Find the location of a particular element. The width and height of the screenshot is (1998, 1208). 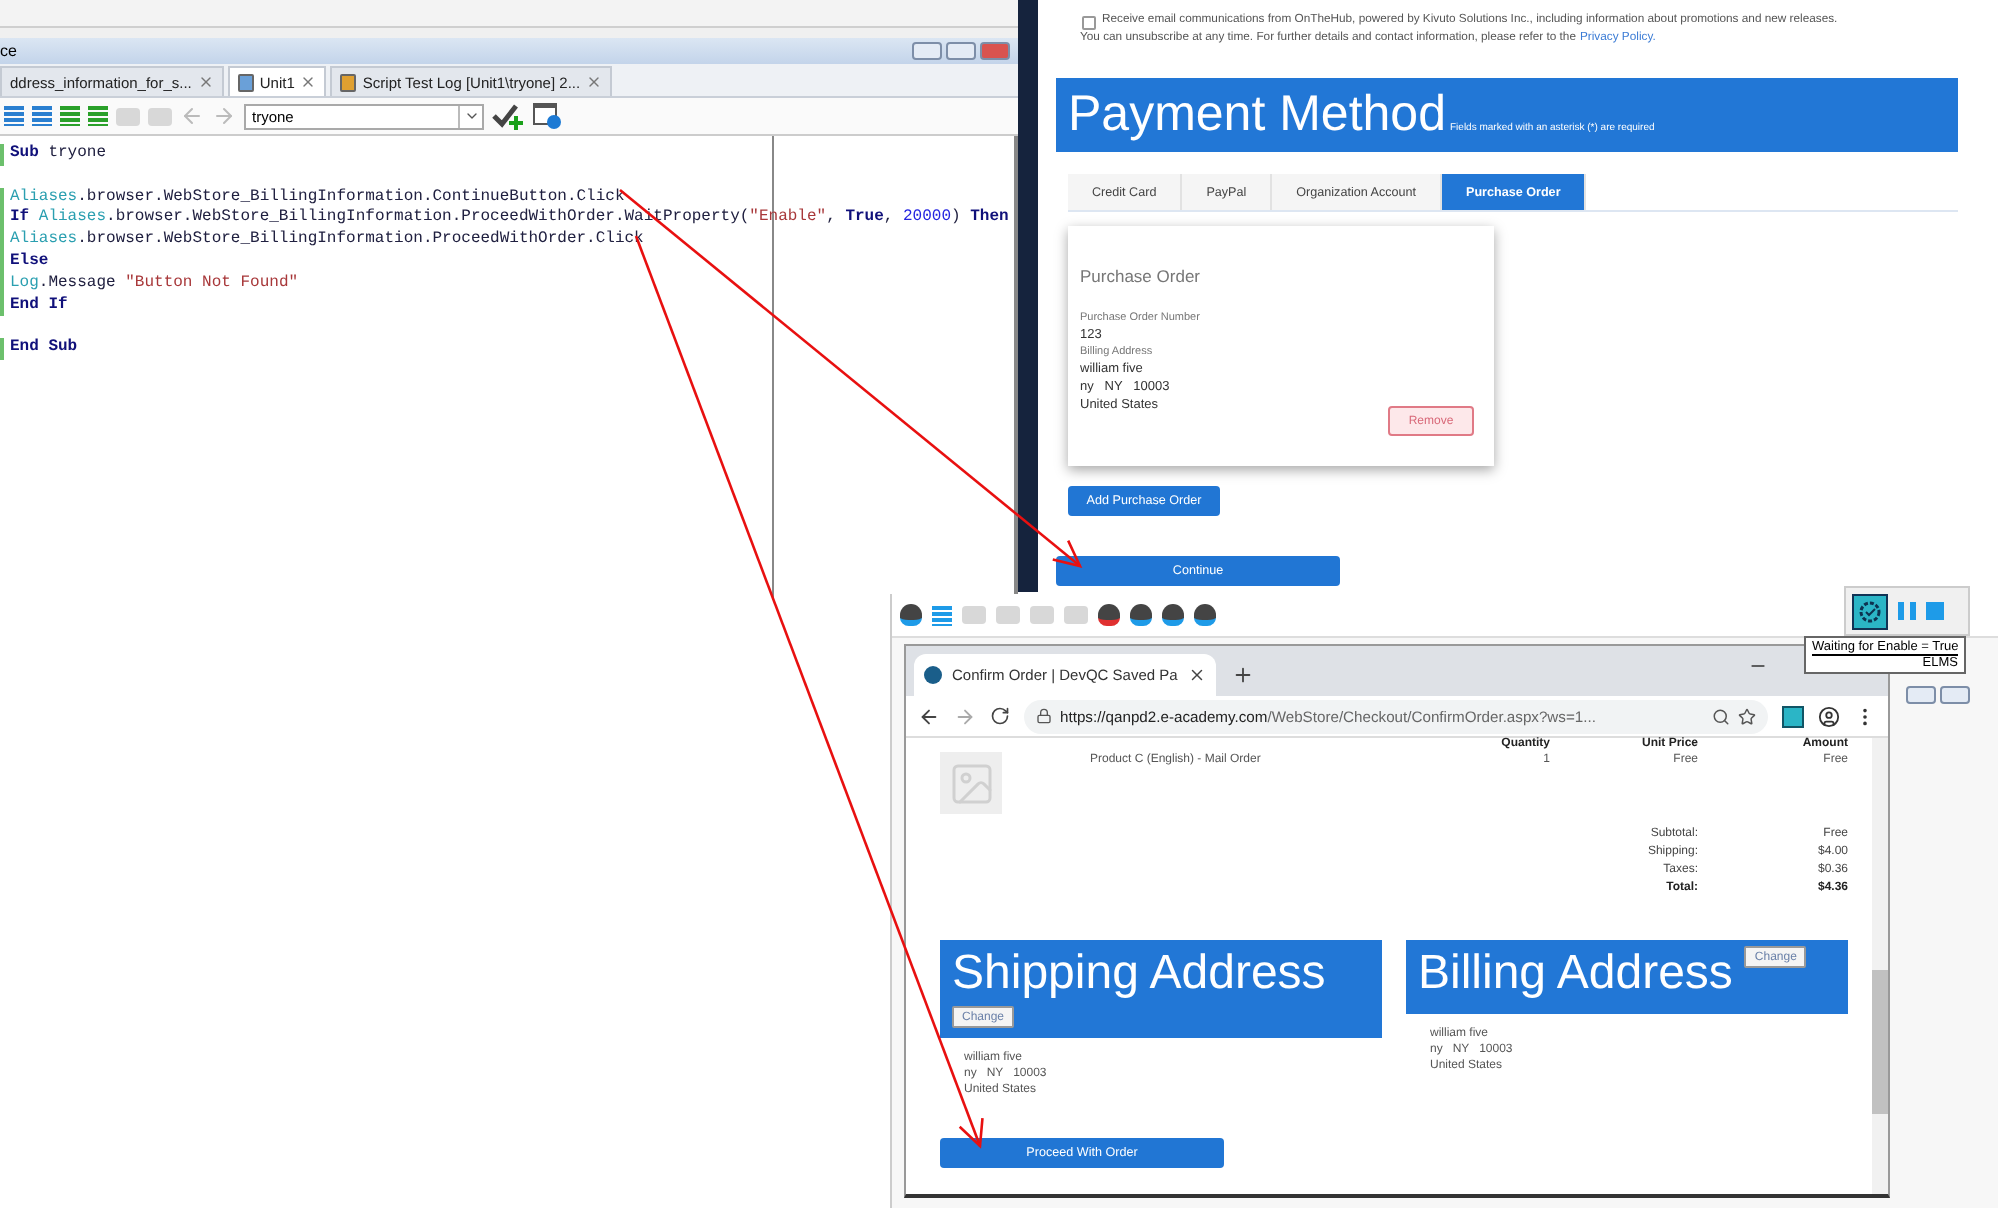

code-line: Aliases.browser.WebStore_BillingInformation.ContinueButton.Click is located at coordinates (312, 198).